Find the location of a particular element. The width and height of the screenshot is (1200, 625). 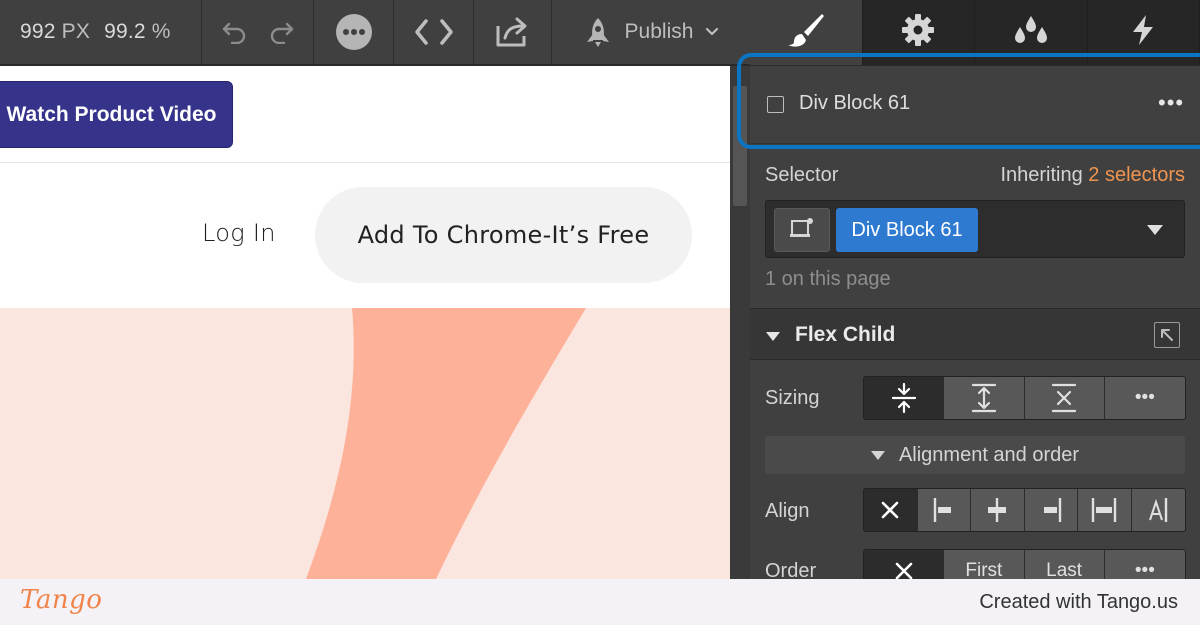

align-baseline-button is located at coordinates (1158, 510).